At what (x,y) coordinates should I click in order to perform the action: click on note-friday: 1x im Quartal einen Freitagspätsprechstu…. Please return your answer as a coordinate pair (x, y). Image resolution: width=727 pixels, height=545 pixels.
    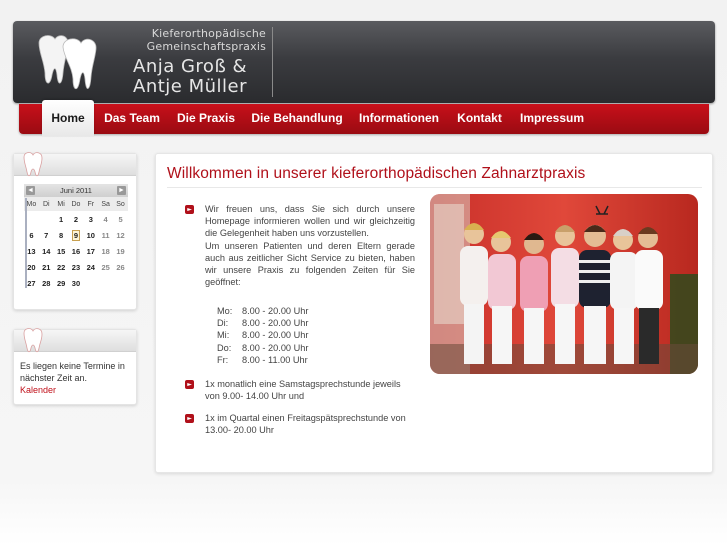
    Looking at the image, I should click on (305, 424).